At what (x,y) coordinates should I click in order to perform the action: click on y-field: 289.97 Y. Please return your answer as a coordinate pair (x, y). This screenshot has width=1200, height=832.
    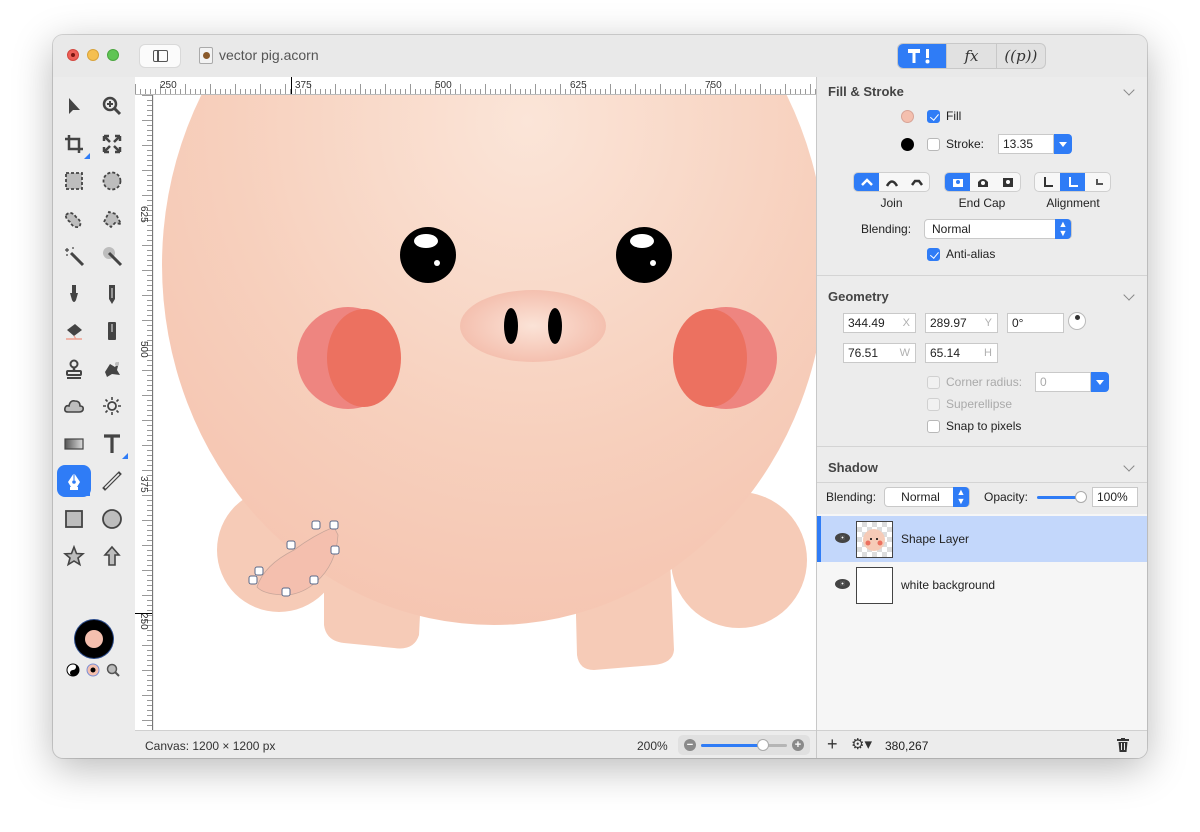
    Looking at the image, I should click on (961, 323).